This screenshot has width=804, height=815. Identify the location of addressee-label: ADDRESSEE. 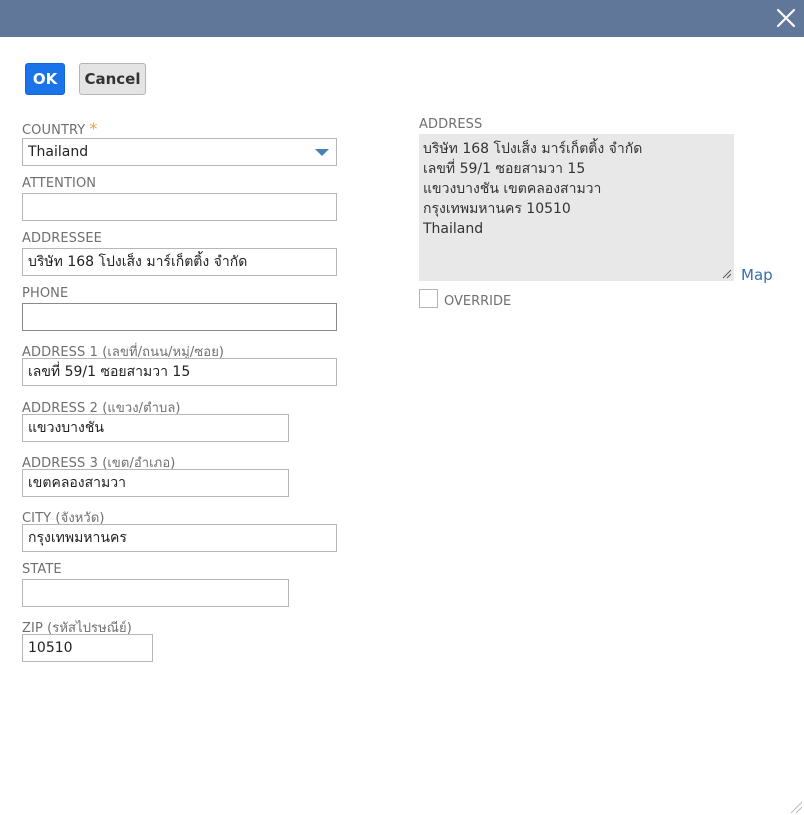
(62, 238).